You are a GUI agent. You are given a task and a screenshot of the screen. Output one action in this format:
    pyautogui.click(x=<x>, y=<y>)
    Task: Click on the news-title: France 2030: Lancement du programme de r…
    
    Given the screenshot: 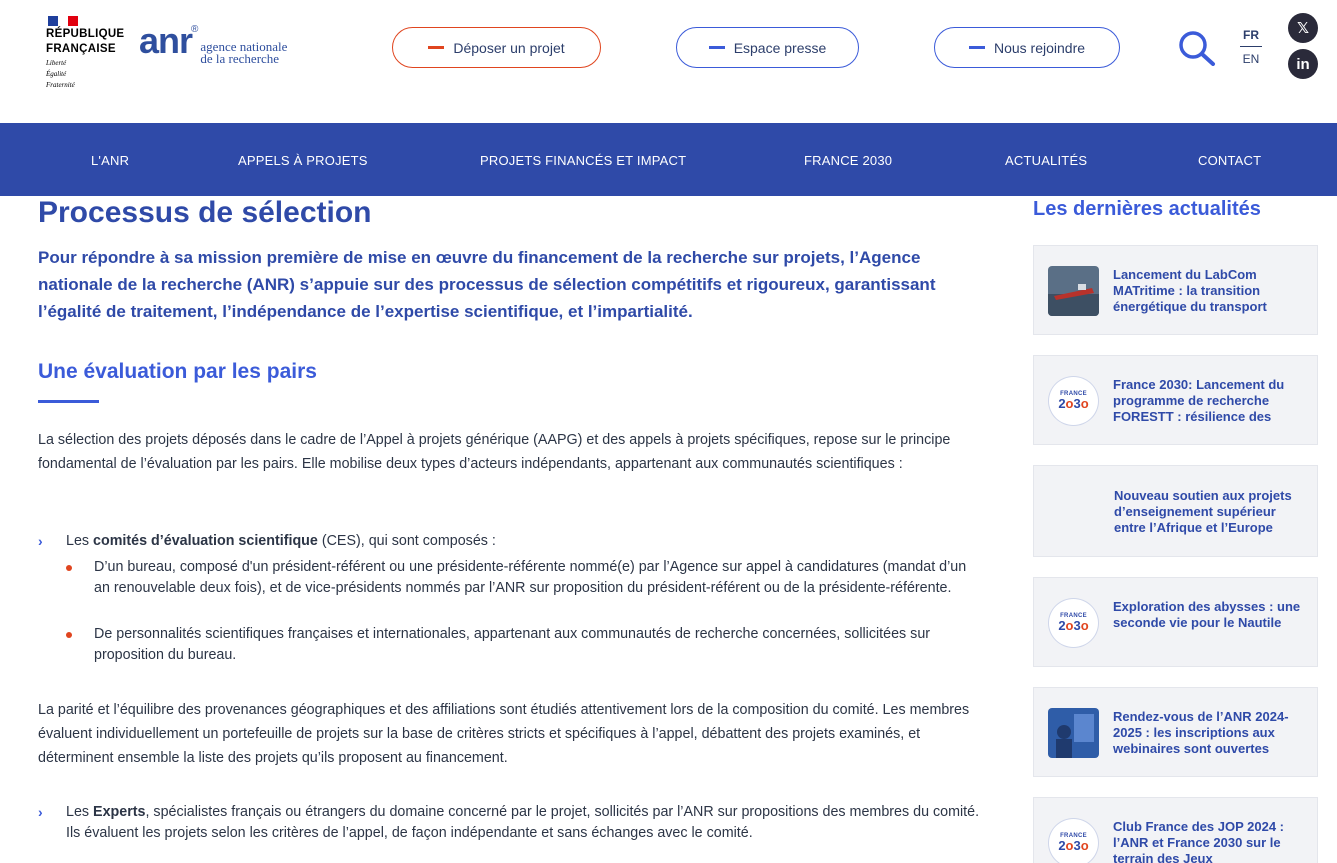 What is the action you would take?
    pyautogui.click(x=1199, y=400)
    